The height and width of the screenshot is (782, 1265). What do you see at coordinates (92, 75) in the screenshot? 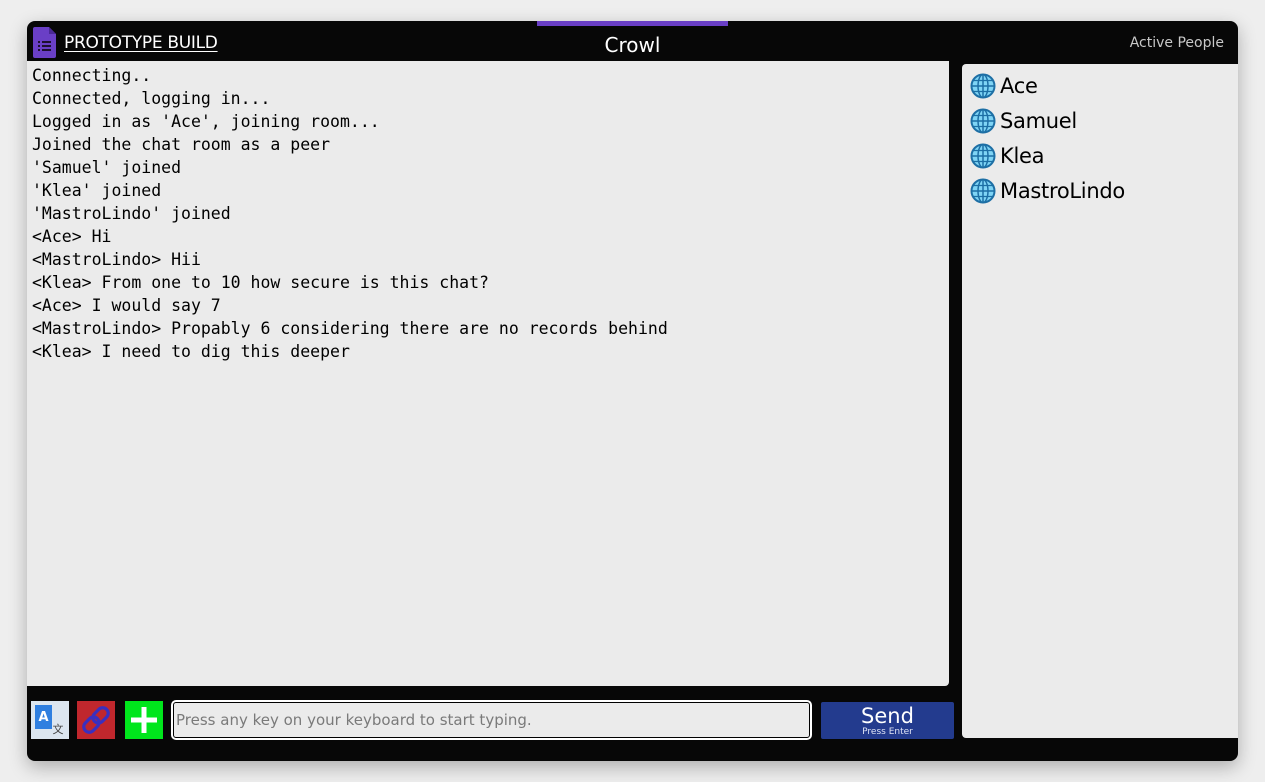
I see `chat-line: Connecting..` at bounding box center [92, 75].